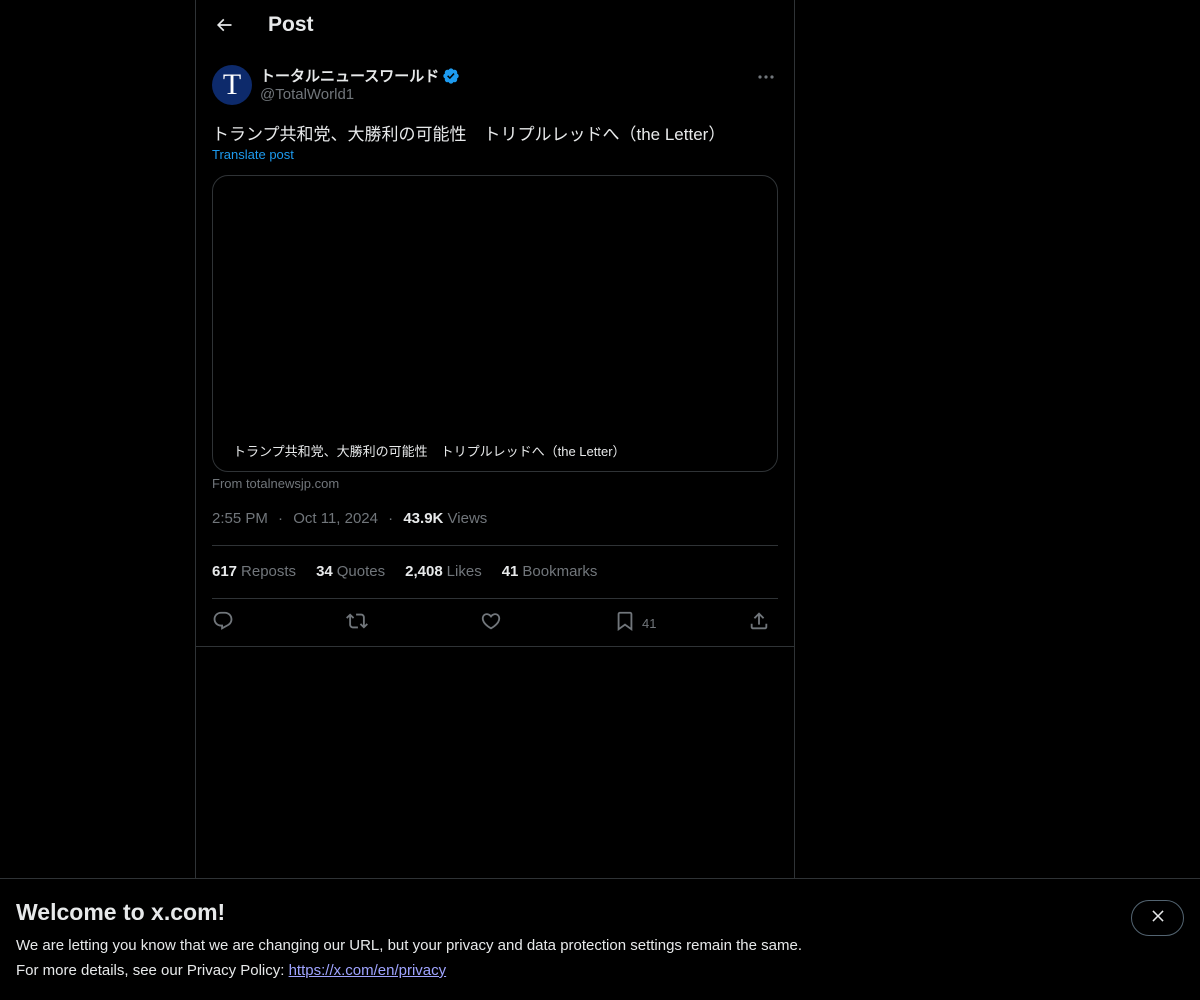  I want to click on reply-button, so click(223, 623).